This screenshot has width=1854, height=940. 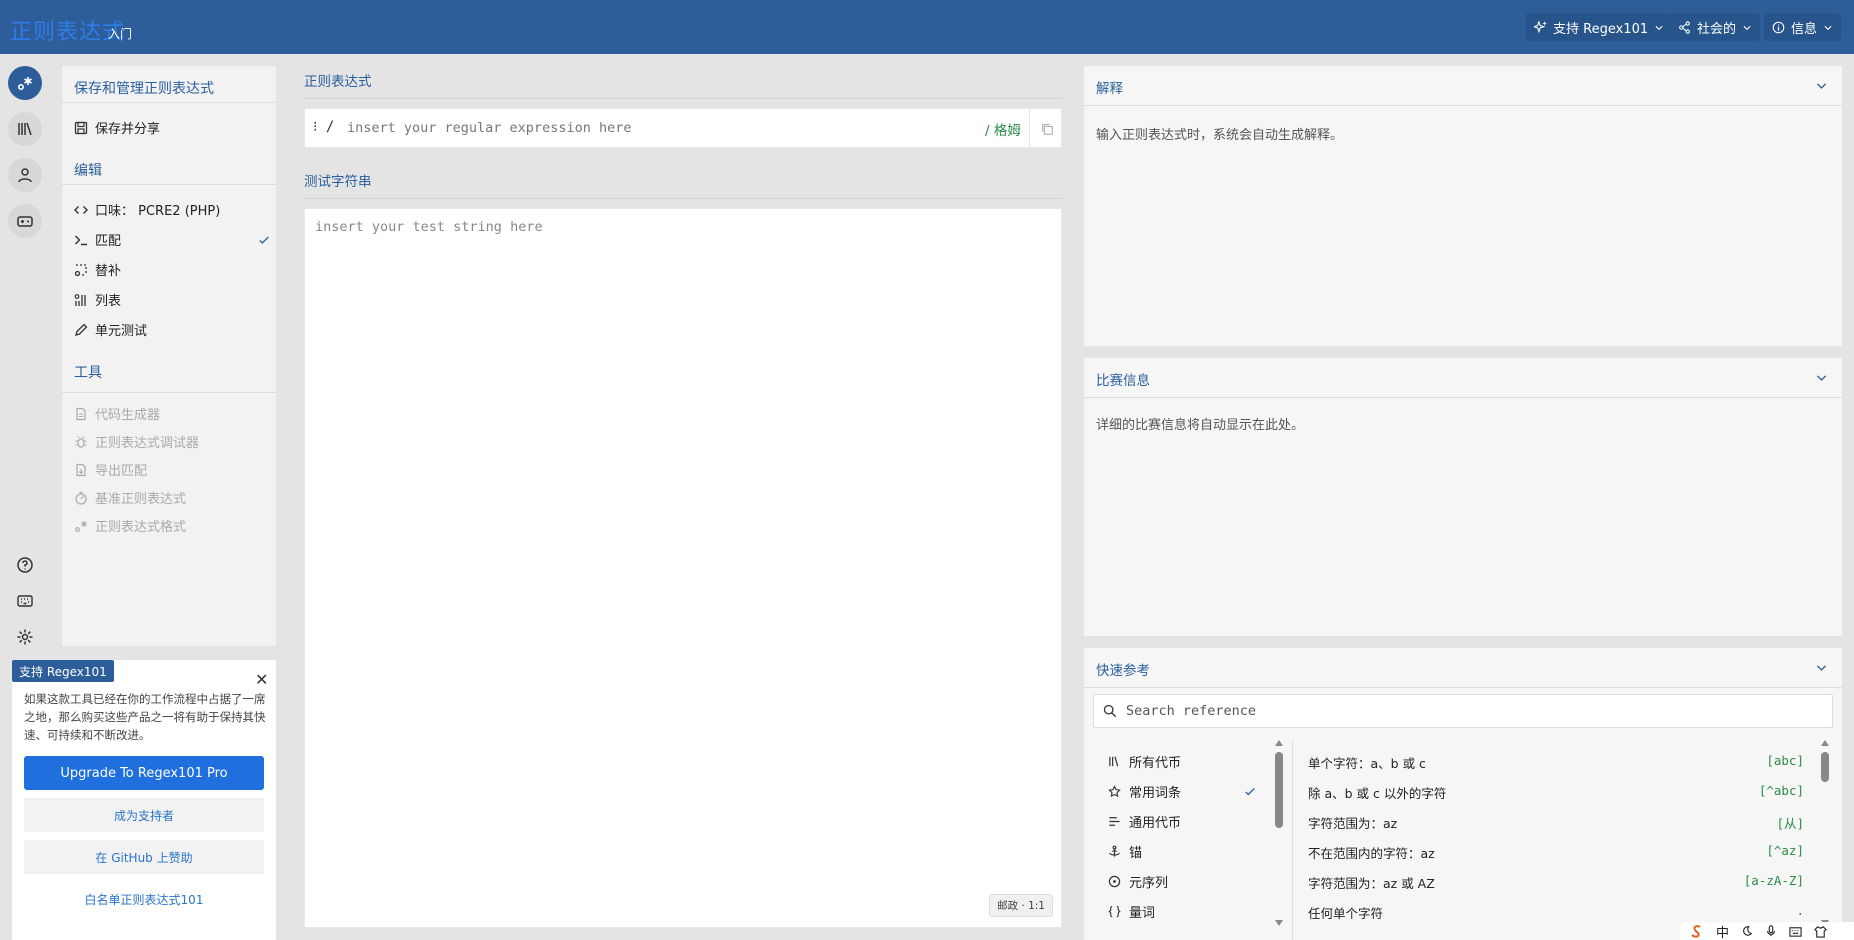 I want to click on tool-regex-format: 正则表达式格式, so click(x=172, y=525).